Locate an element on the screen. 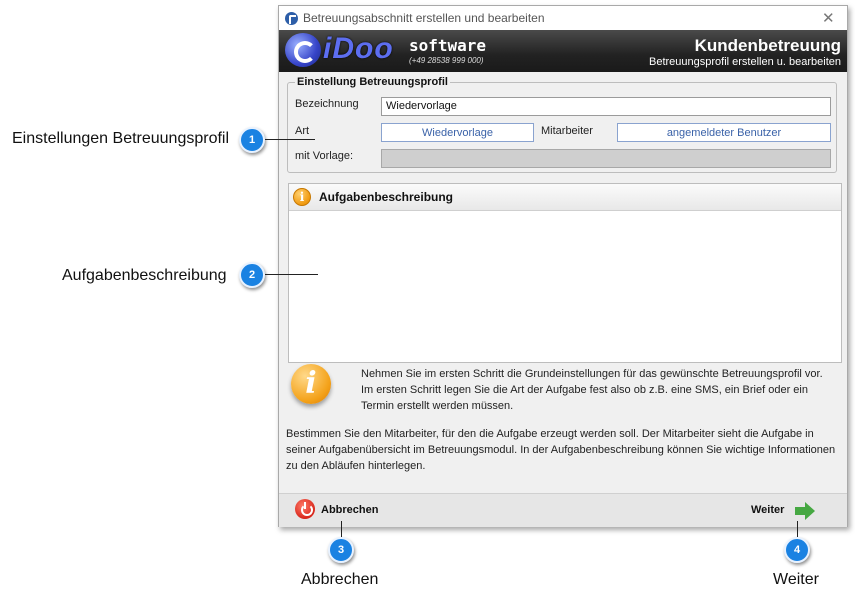  logo-icon is located at coordinates (303, 50).